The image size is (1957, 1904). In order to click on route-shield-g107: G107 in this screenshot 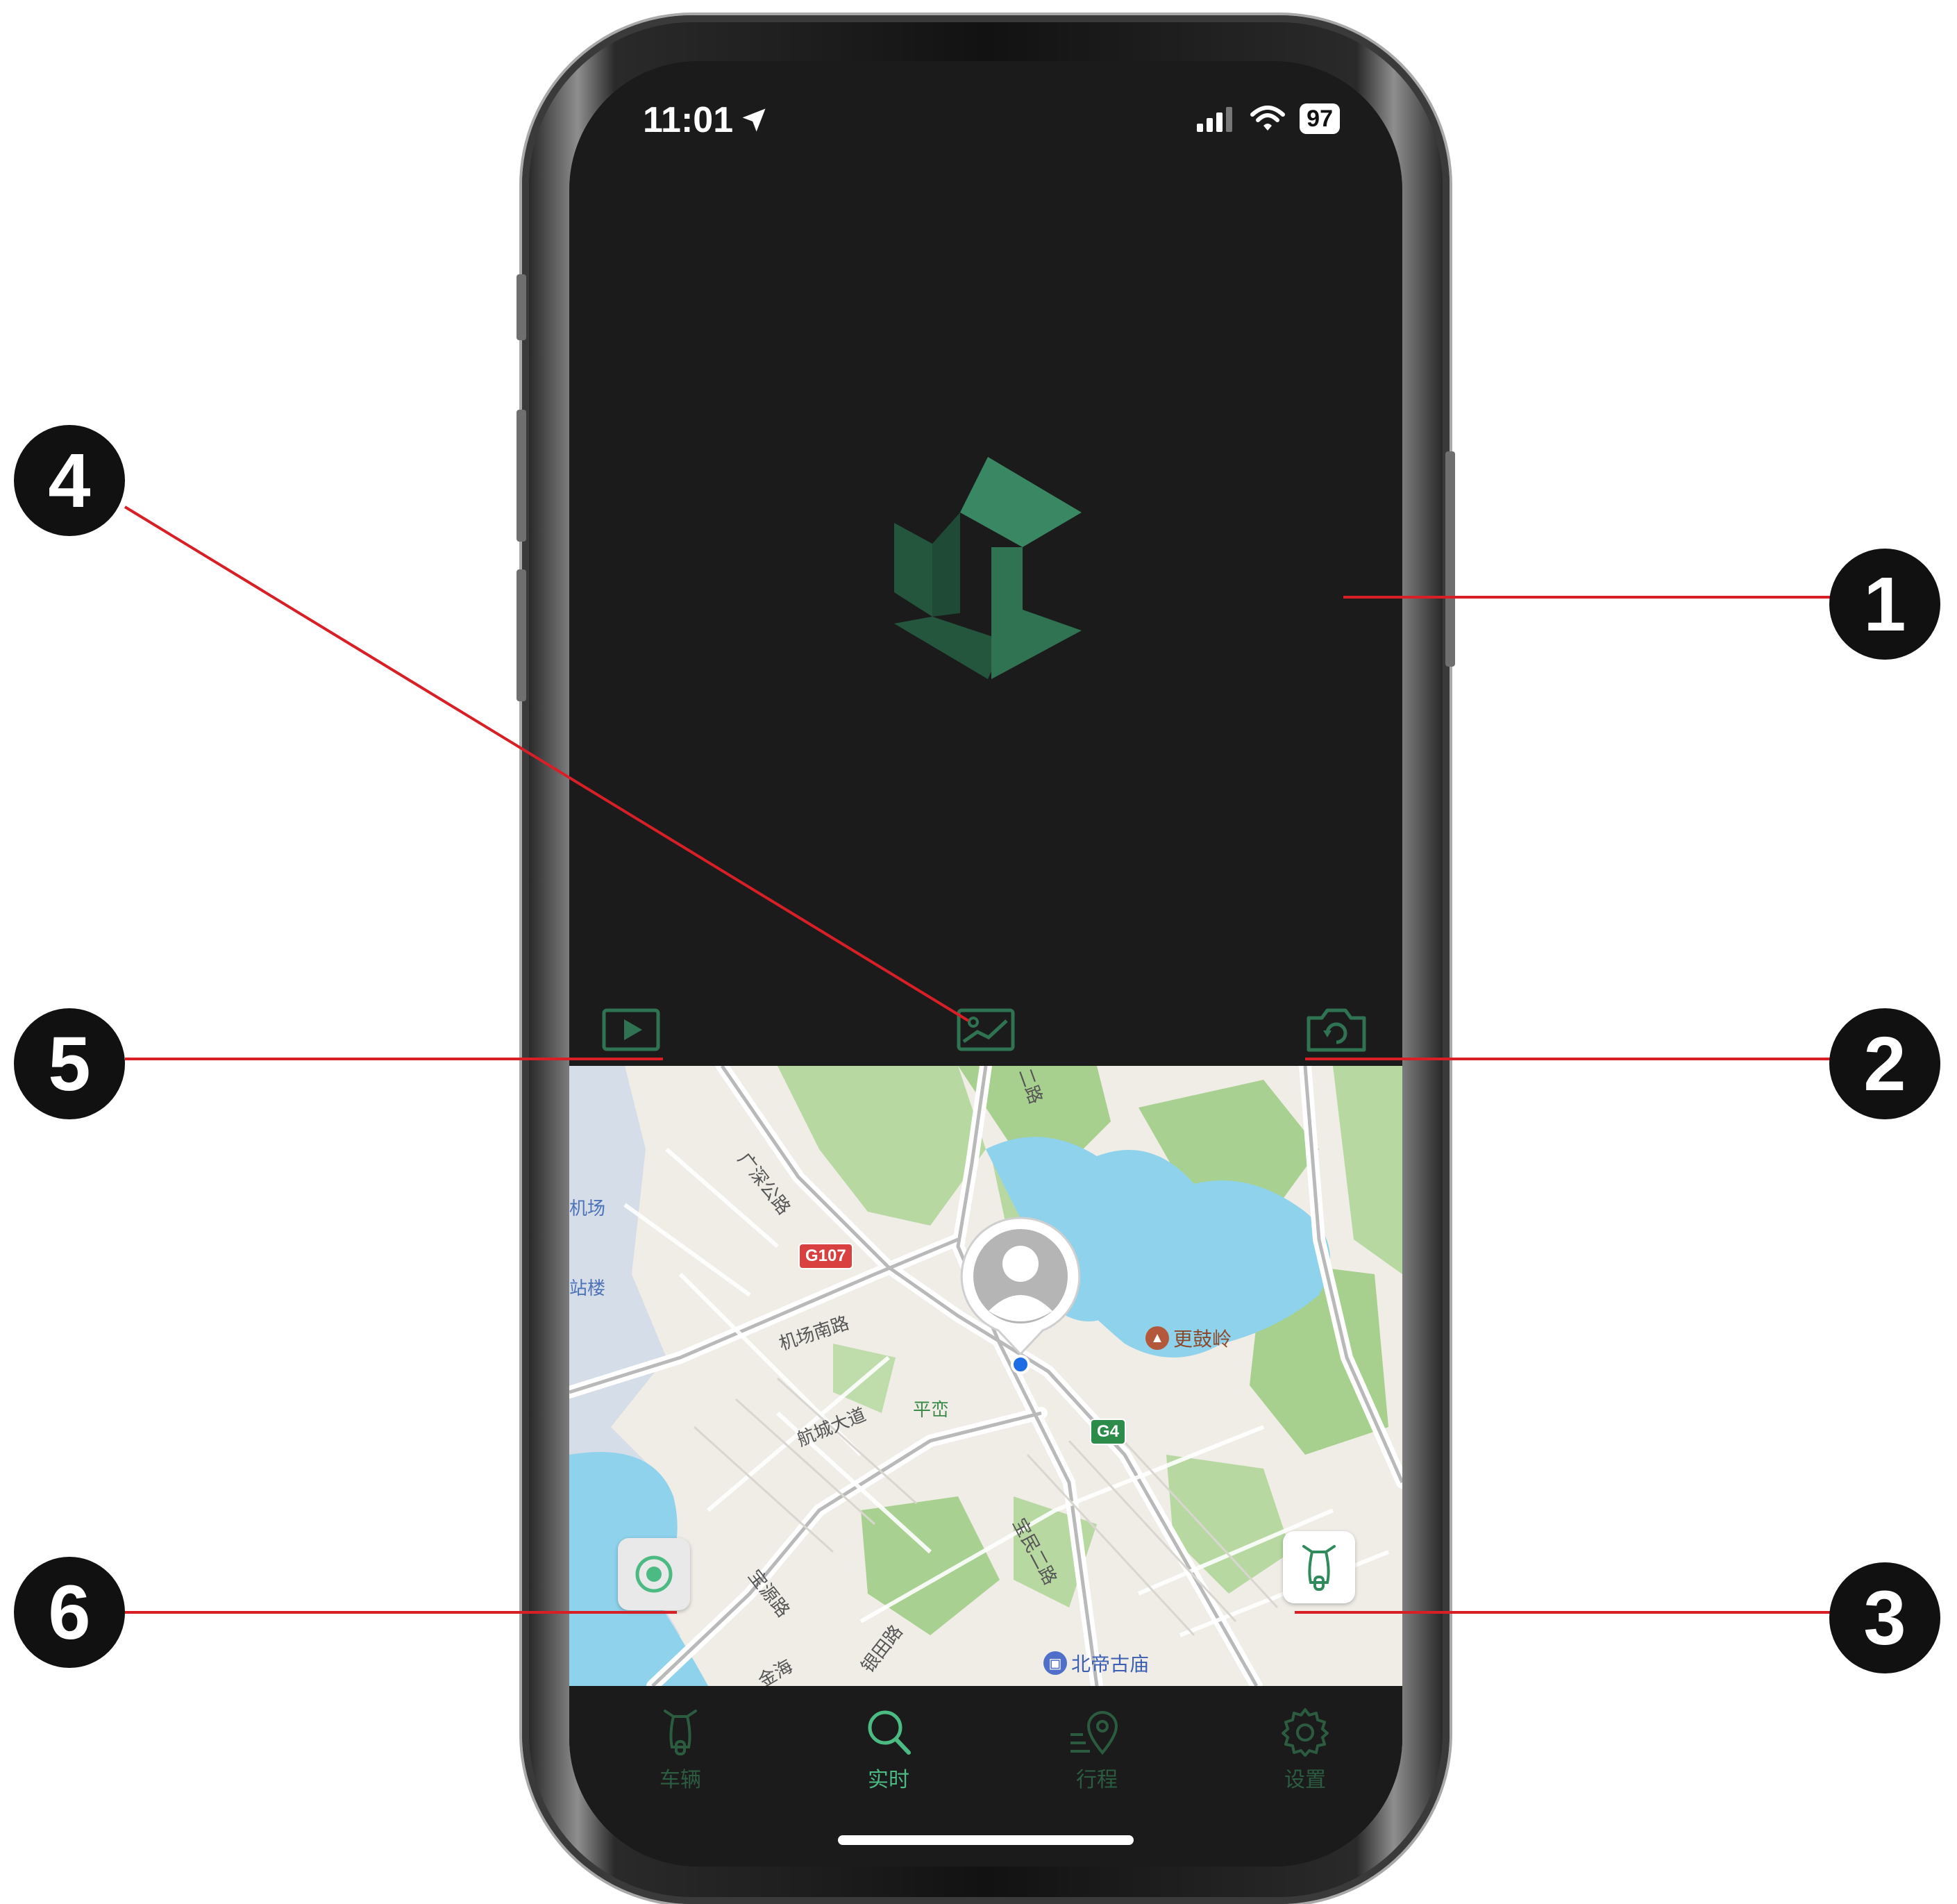, I will do `click(825, 1256)`.